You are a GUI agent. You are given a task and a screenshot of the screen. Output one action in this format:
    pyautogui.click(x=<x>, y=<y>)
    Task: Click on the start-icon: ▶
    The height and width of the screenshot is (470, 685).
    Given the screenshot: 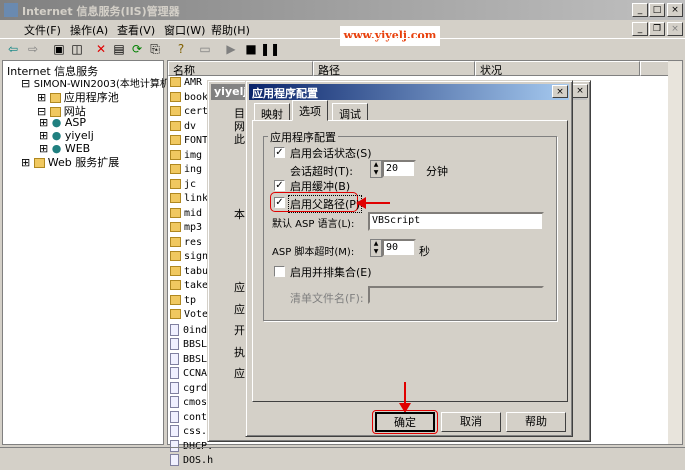 What is the action you would take?
    pyautogui.click(x=231, y=49)
    